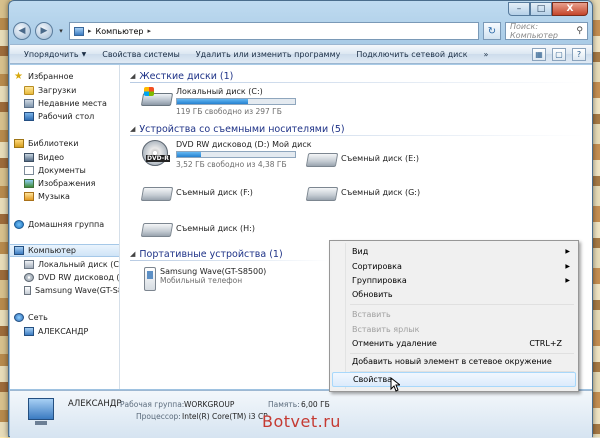  Describe the element at coordinates (567, 251) in the screenshot. I see `submenu-arrow-icon: ▶` at that location.